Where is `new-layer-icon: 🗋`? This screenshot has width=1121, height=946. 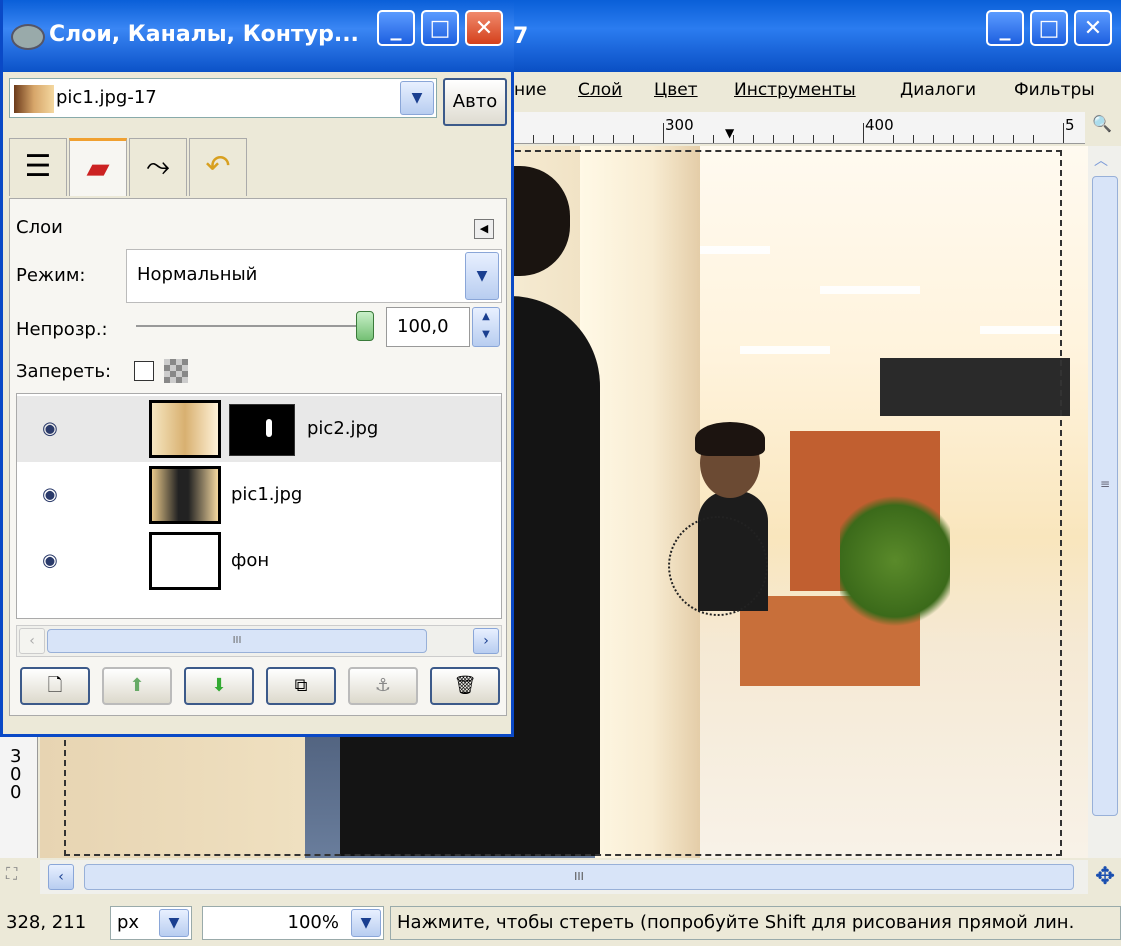
new-layer-icon: 🗋 is located at coordinates (55, 685).